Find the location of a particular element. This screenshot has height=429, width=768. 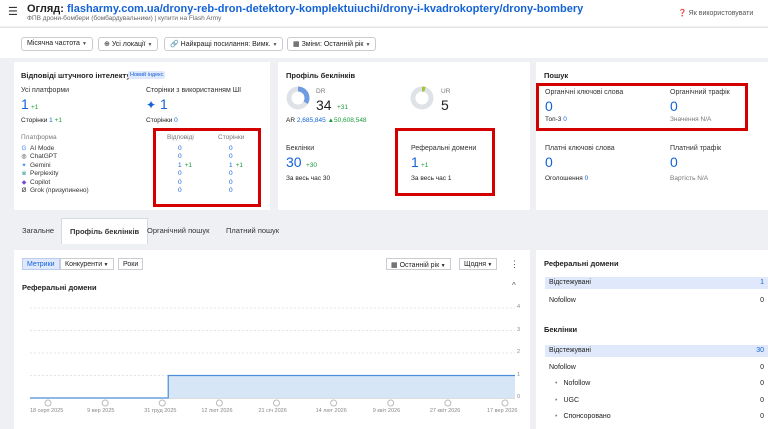

help-link: ❓ Як використовувати is located at coordinates (715, 13).